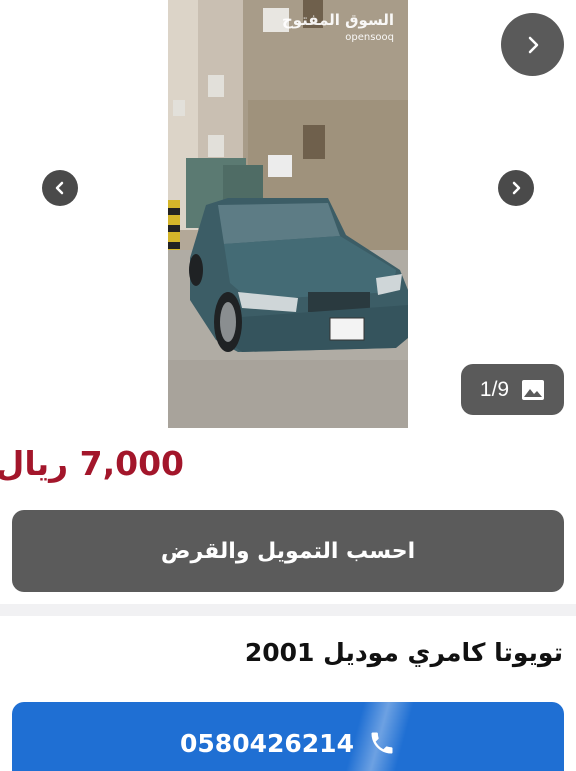  Describe the element at coordinates (403, 652) in the screenshot. I see `listing-title: تويوتا كامري موديل 2001` at that location.